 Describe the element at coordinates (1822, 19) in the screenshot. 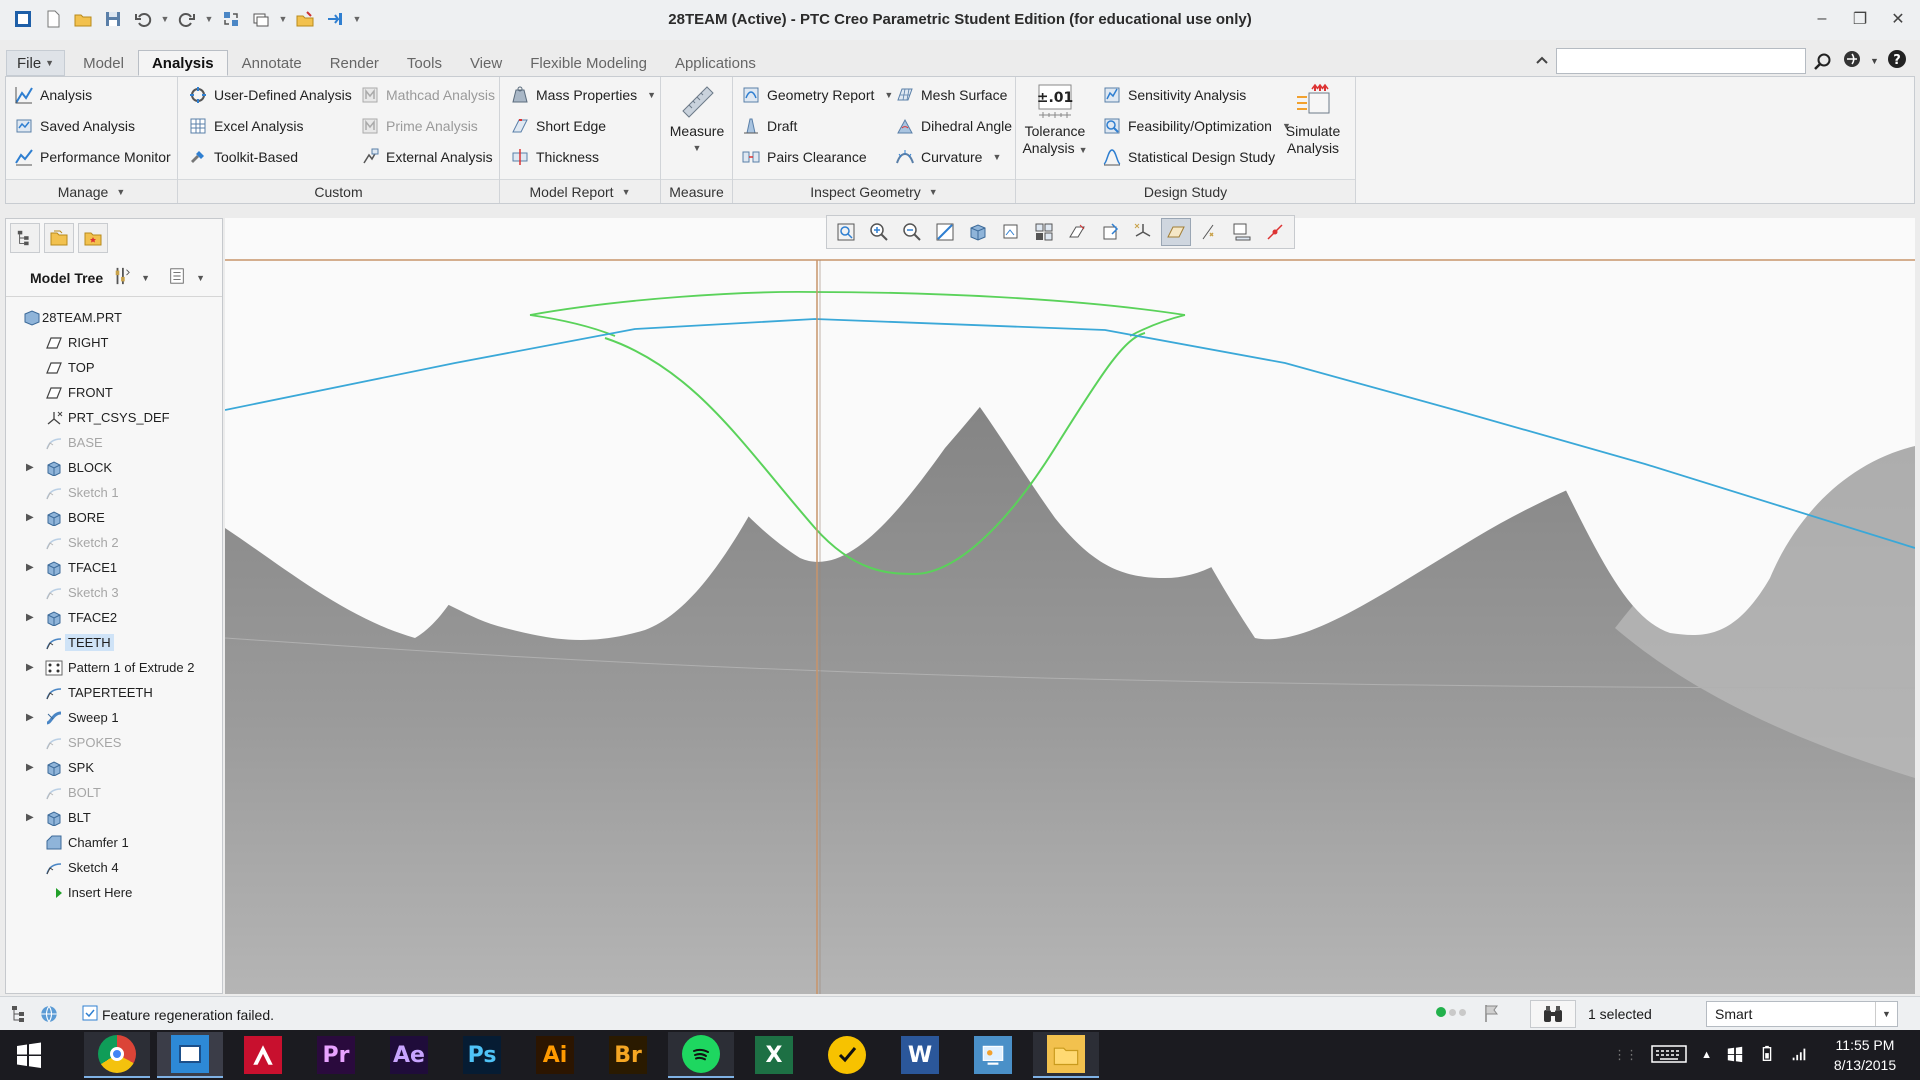

I see `minimize-icon: –` at that location.